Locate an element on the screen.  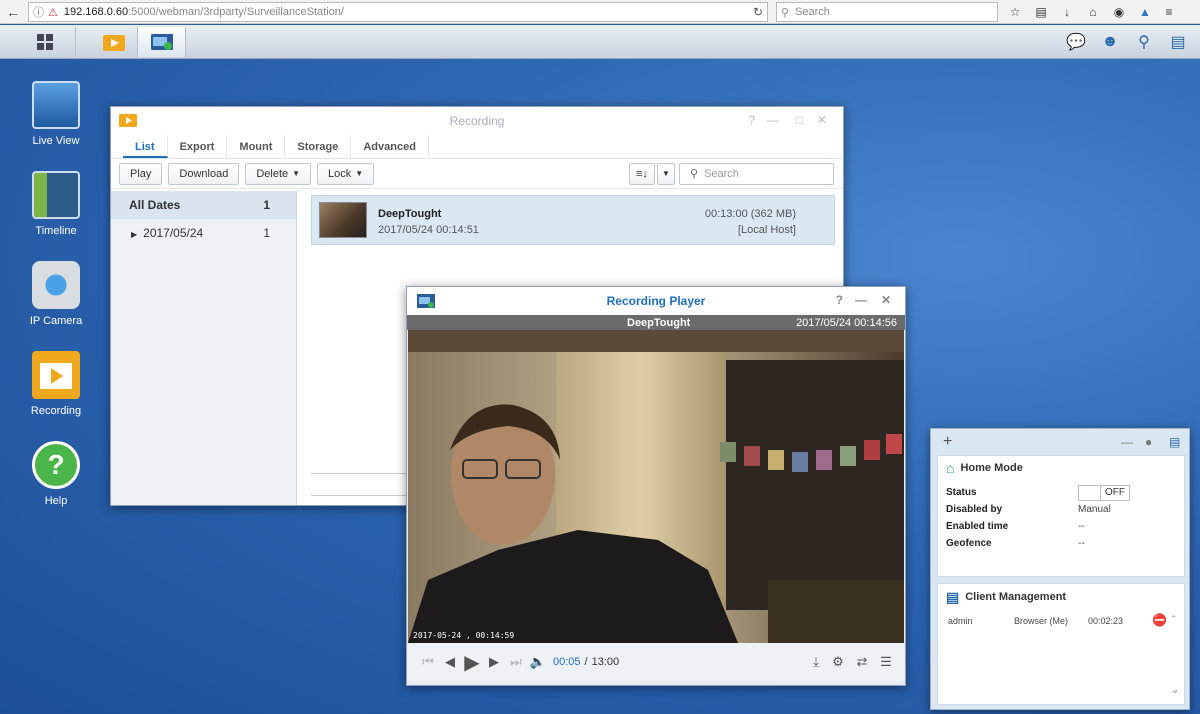
recording-thumbnail is located at coordinates (343, 220).